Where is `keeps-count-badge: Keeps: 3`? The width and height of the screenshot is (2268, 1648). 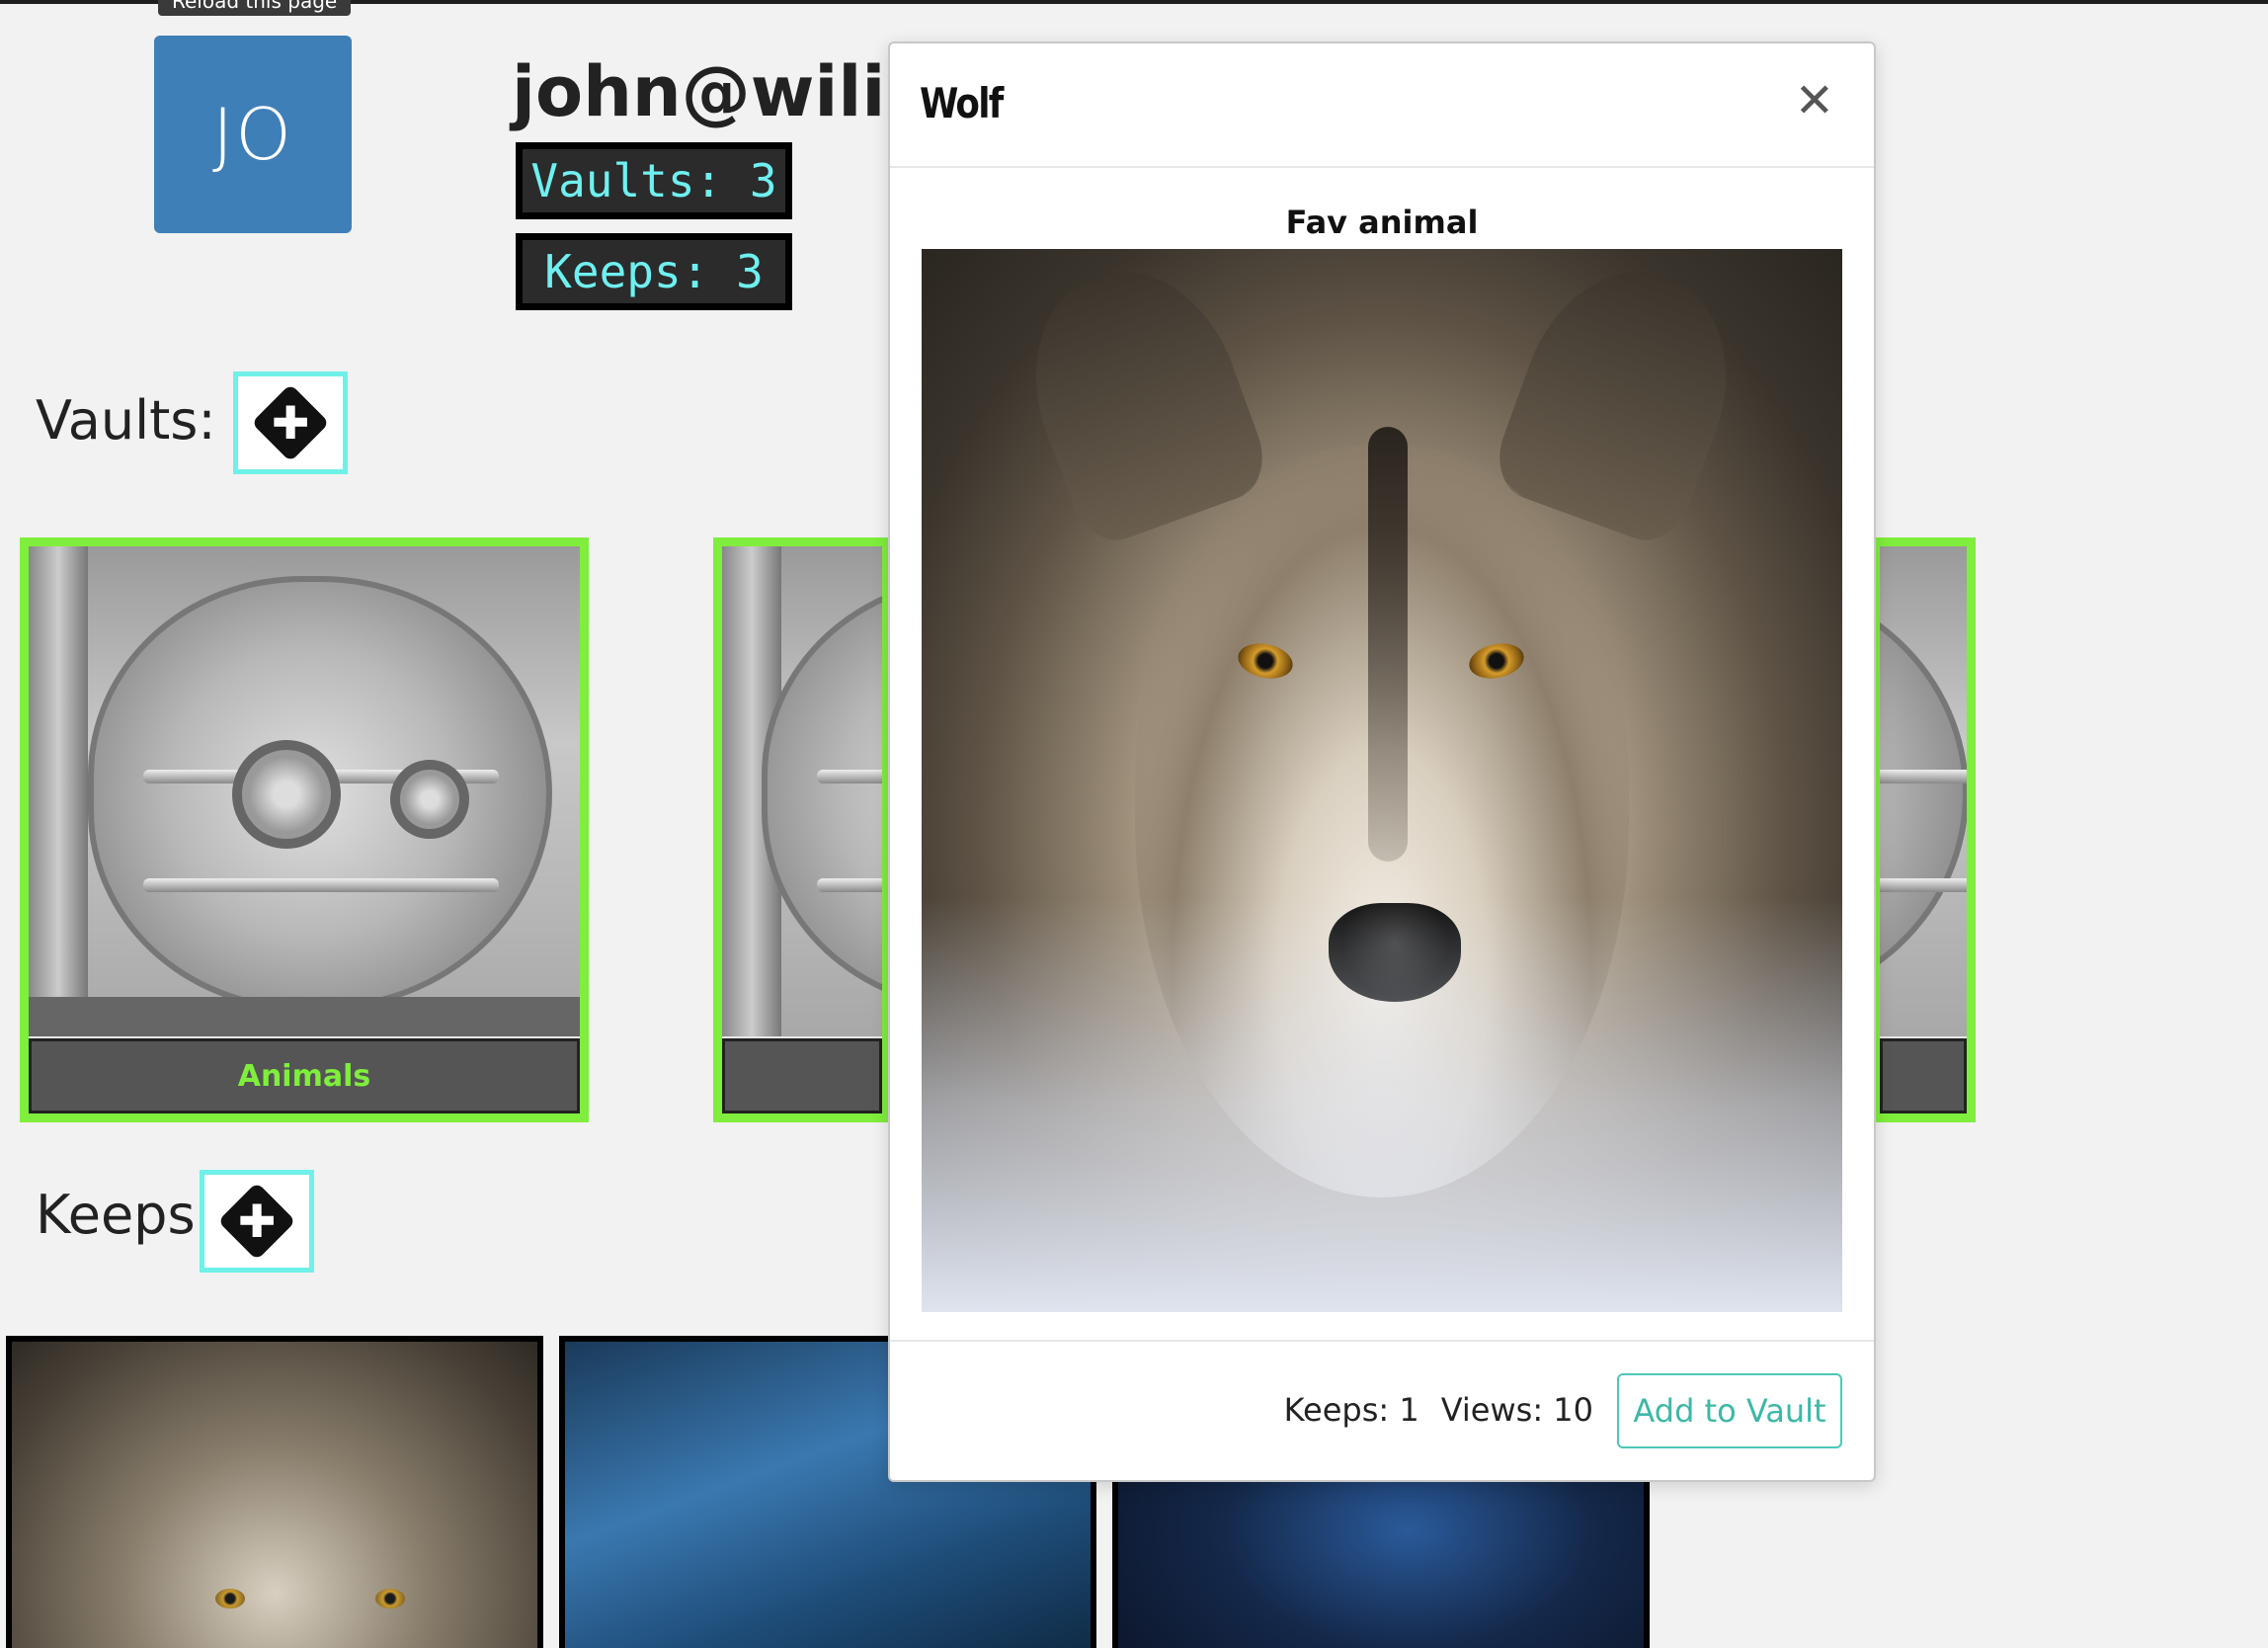
keeps-count-badge: Keeps: 3 is located at coordinates (654, 272).